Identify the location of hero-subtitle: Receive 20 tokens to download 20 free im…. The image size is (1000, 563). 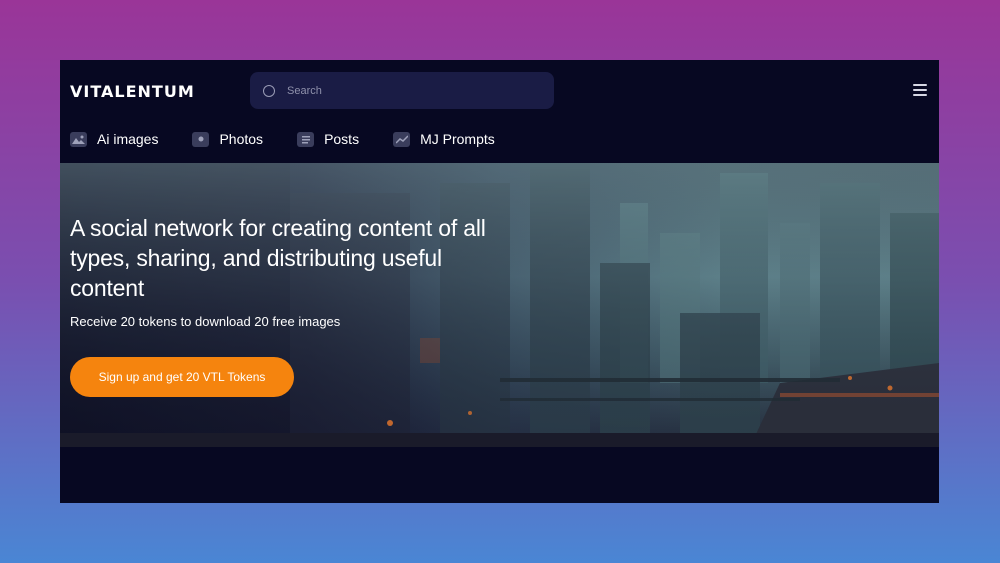
(205, 321).